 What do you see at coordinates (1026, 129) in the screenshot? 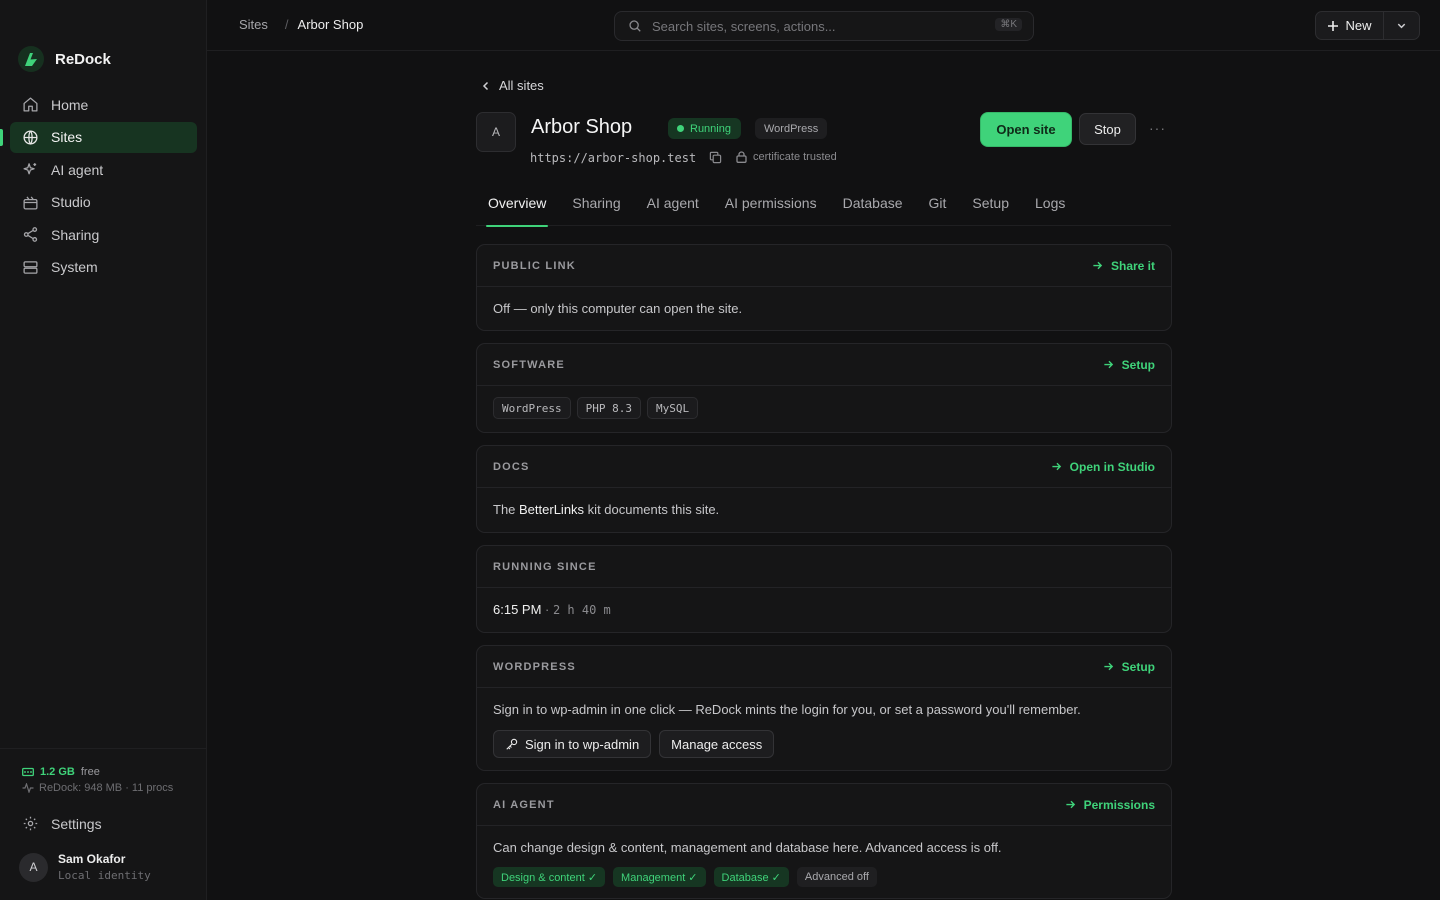
I see `open-site-button: Open site` at bounding box center [1026, 129].